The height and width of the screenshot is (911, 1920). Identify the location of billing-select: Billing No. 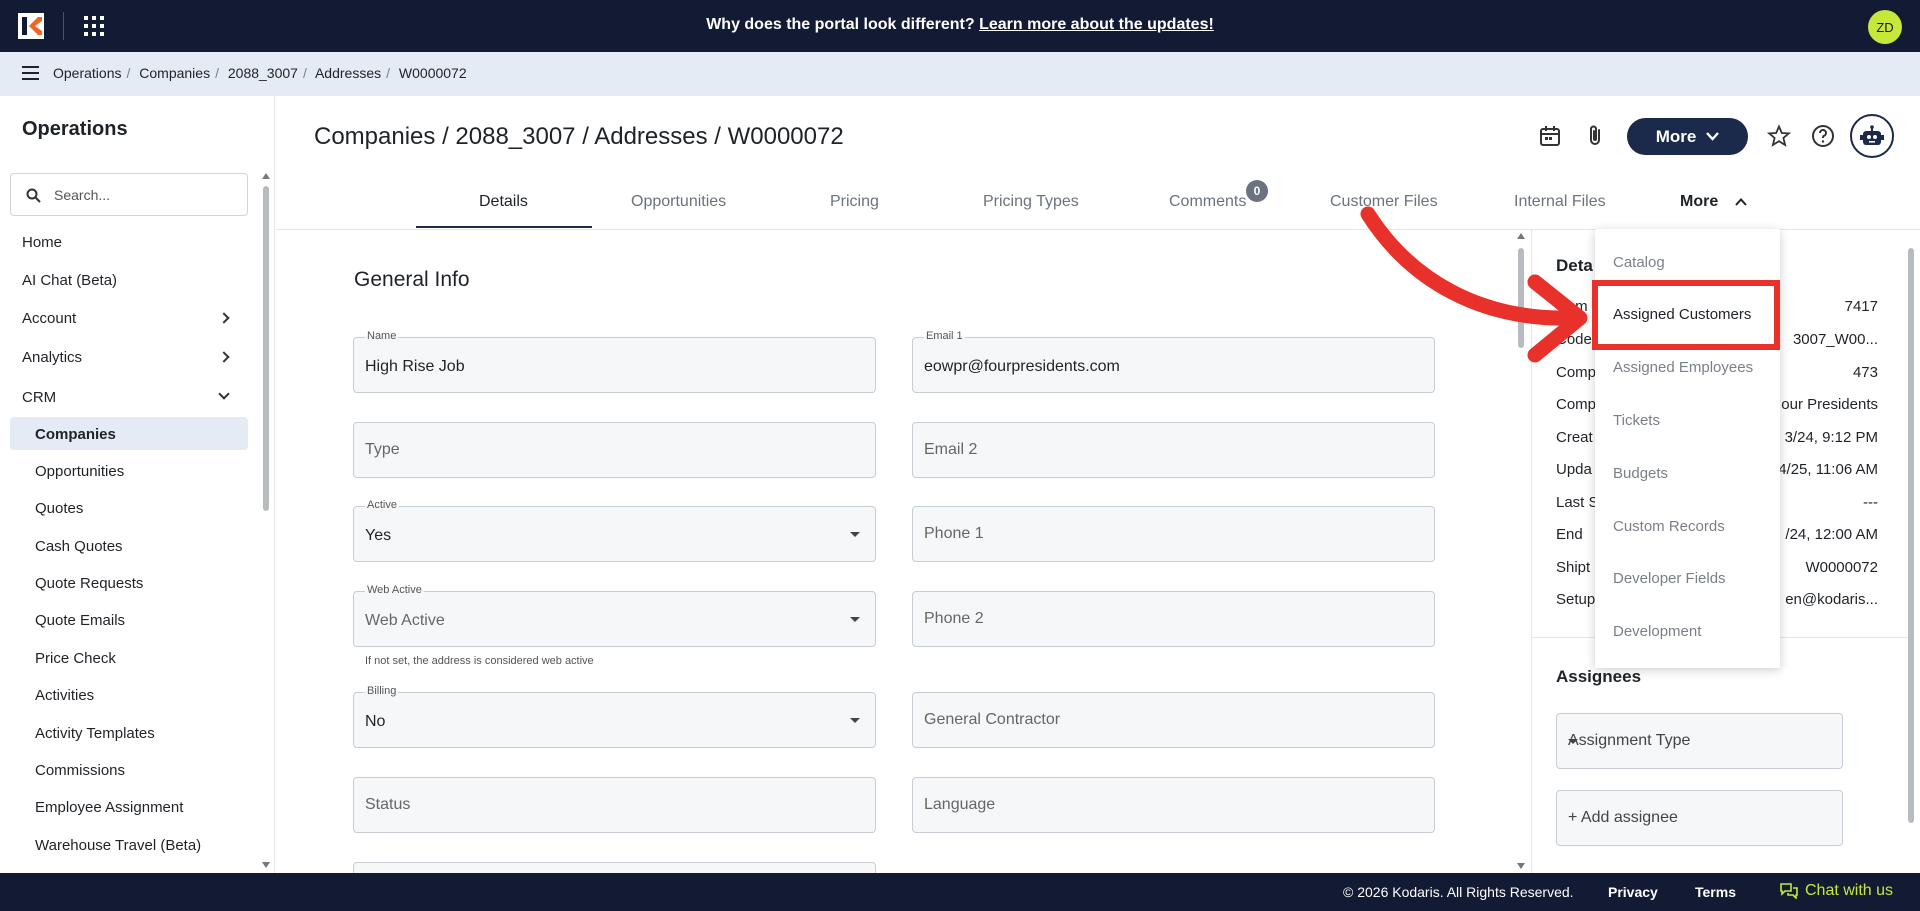
(614, 716).